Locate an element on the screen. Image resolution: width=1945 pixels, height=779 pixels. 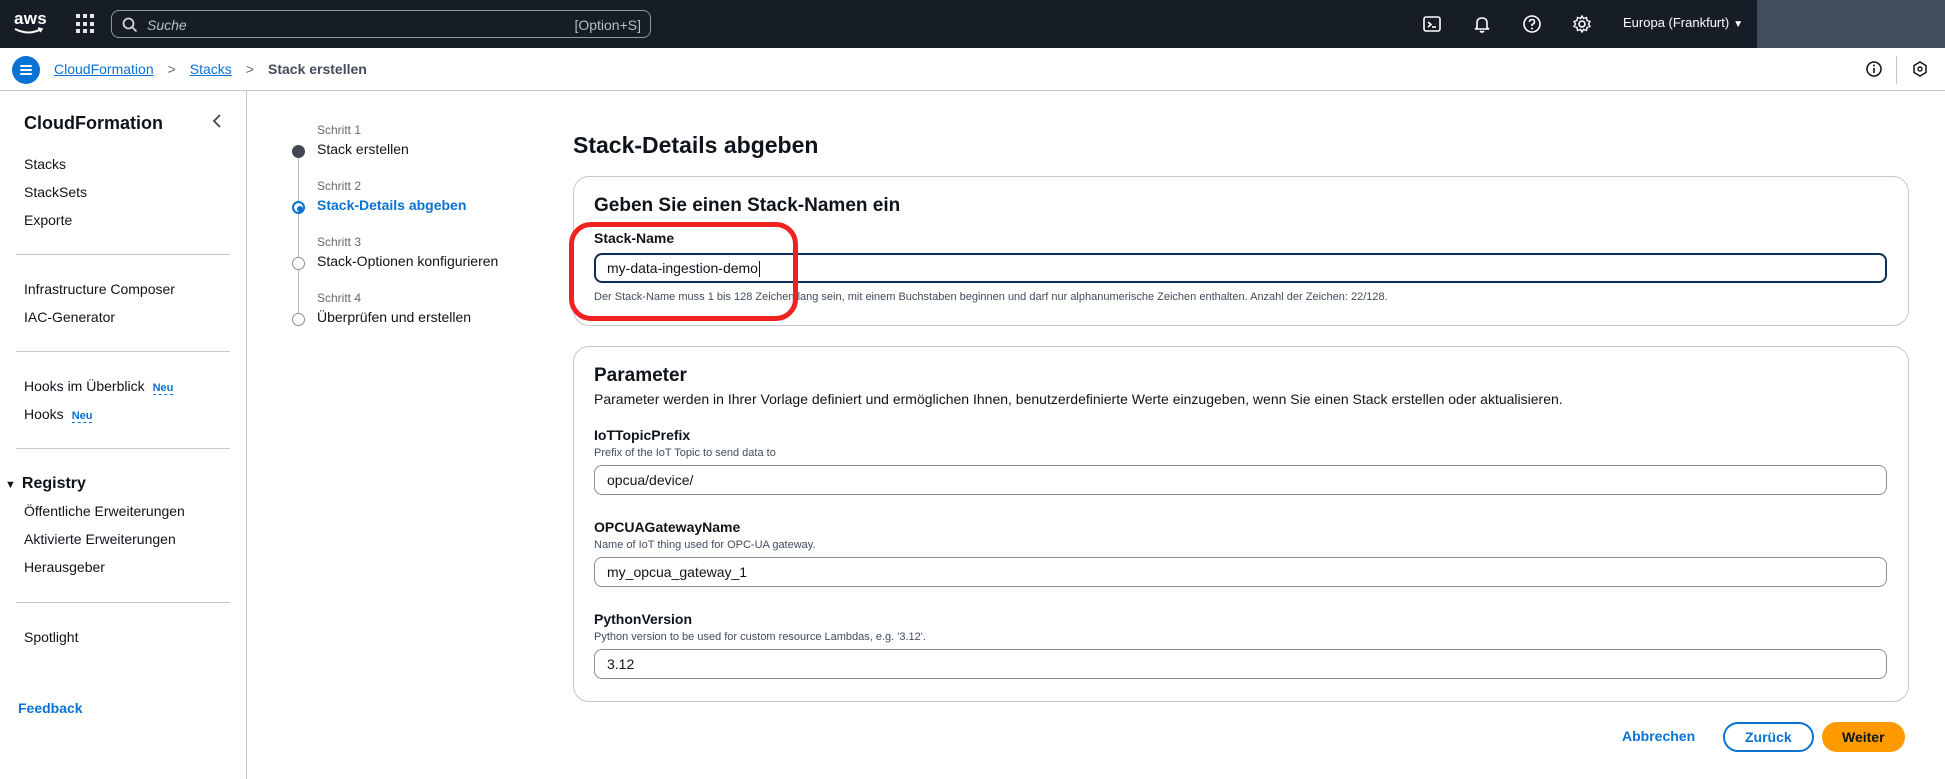
step-label: Stack-Details abgeben is located at coordinates (392, 205).